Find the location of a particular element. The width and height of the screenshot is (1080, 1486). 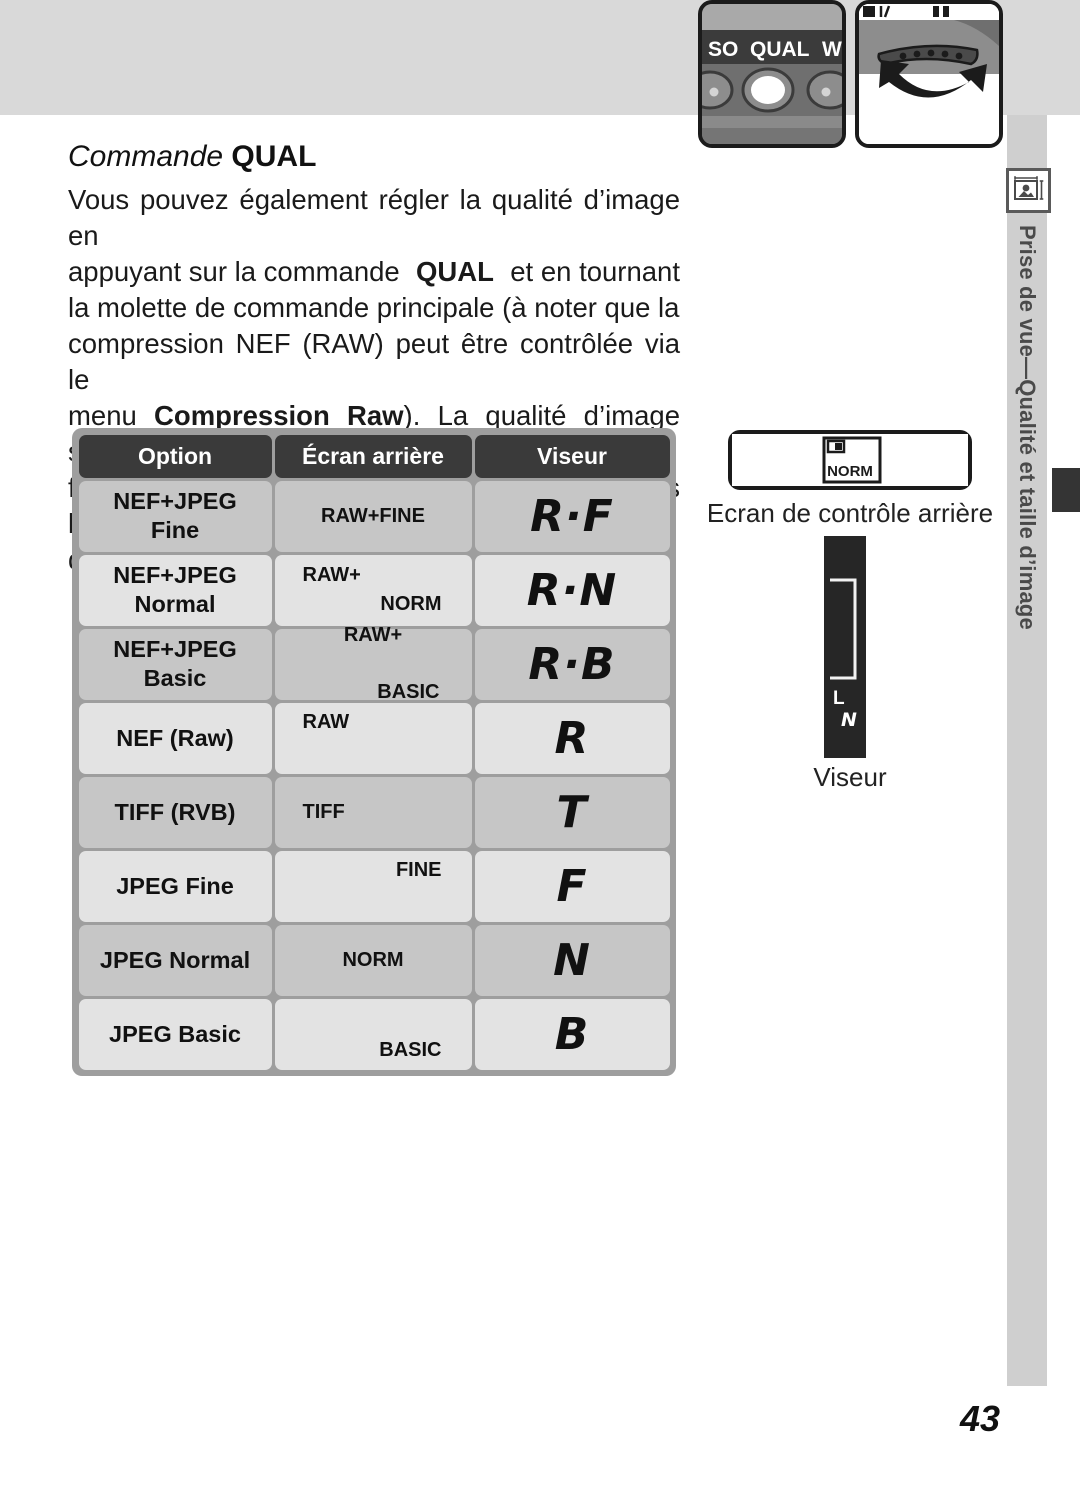

option-label: NEF+JPEG Fine is located at coordinates (175, 515).